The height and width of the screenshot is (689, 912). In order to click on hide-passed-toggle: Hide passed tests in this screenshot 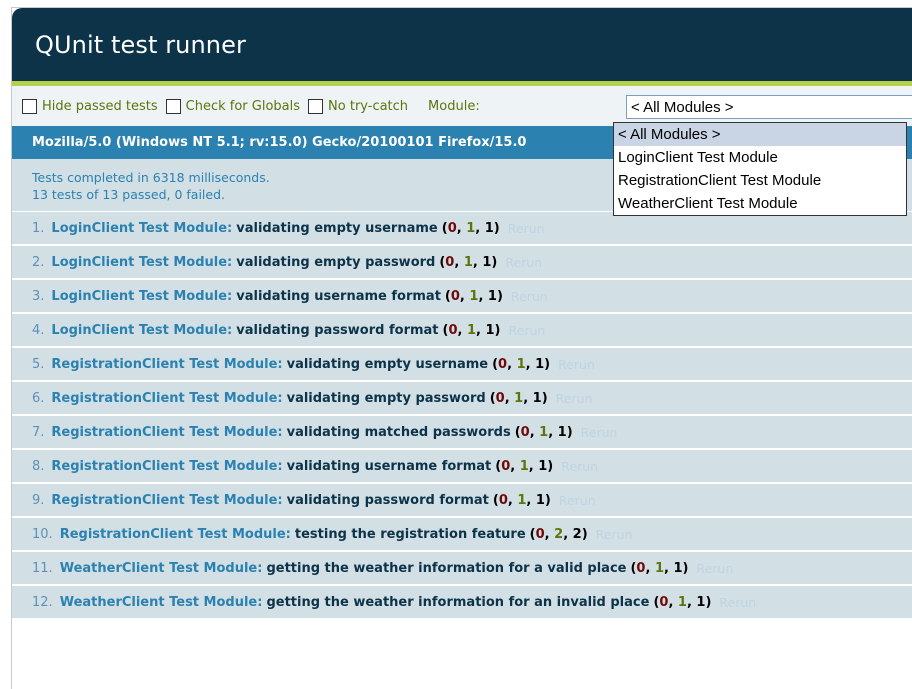, I will do `click(90, 106)`.